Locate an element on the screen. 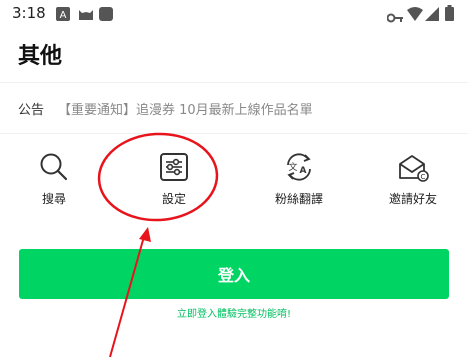 The width and height of the screenshot is (468, 357). search-icon is located at coordinates (54, 167).